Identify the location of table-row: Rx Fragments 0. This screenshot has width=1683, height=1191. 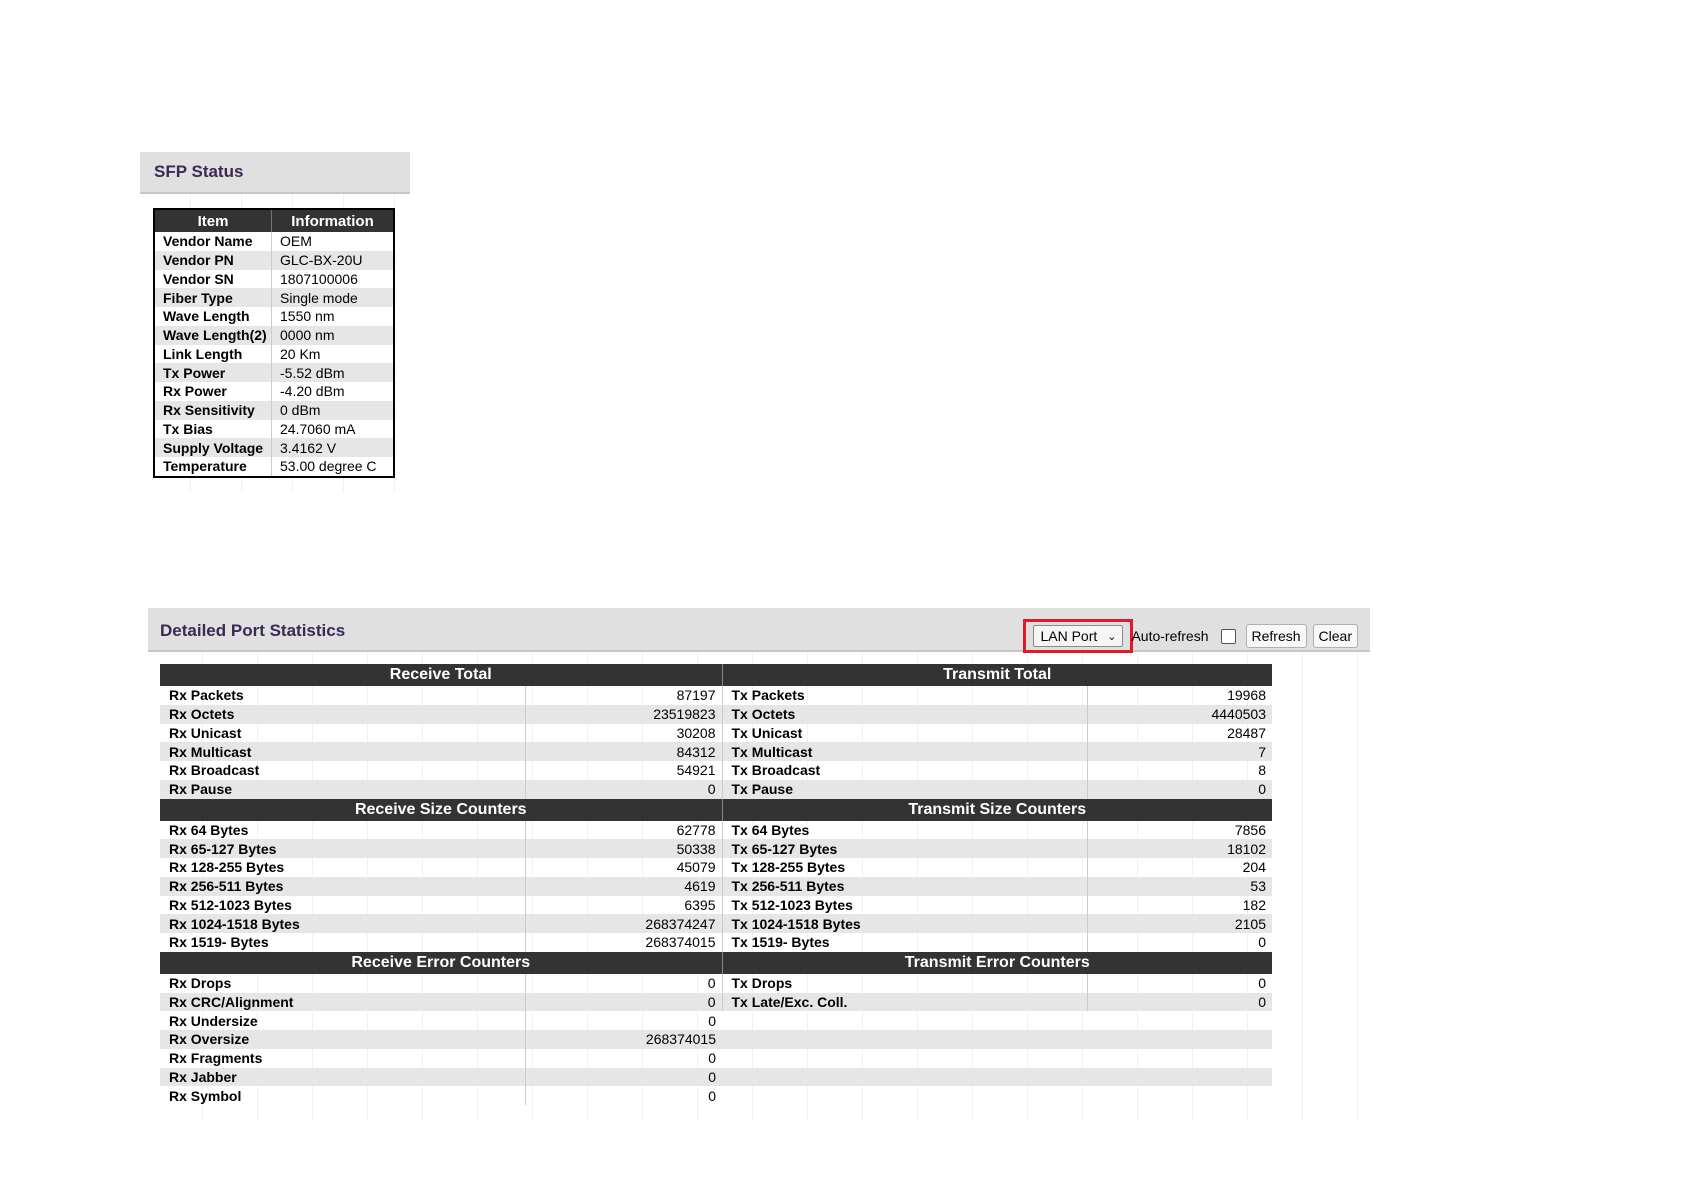
(716, 1058).